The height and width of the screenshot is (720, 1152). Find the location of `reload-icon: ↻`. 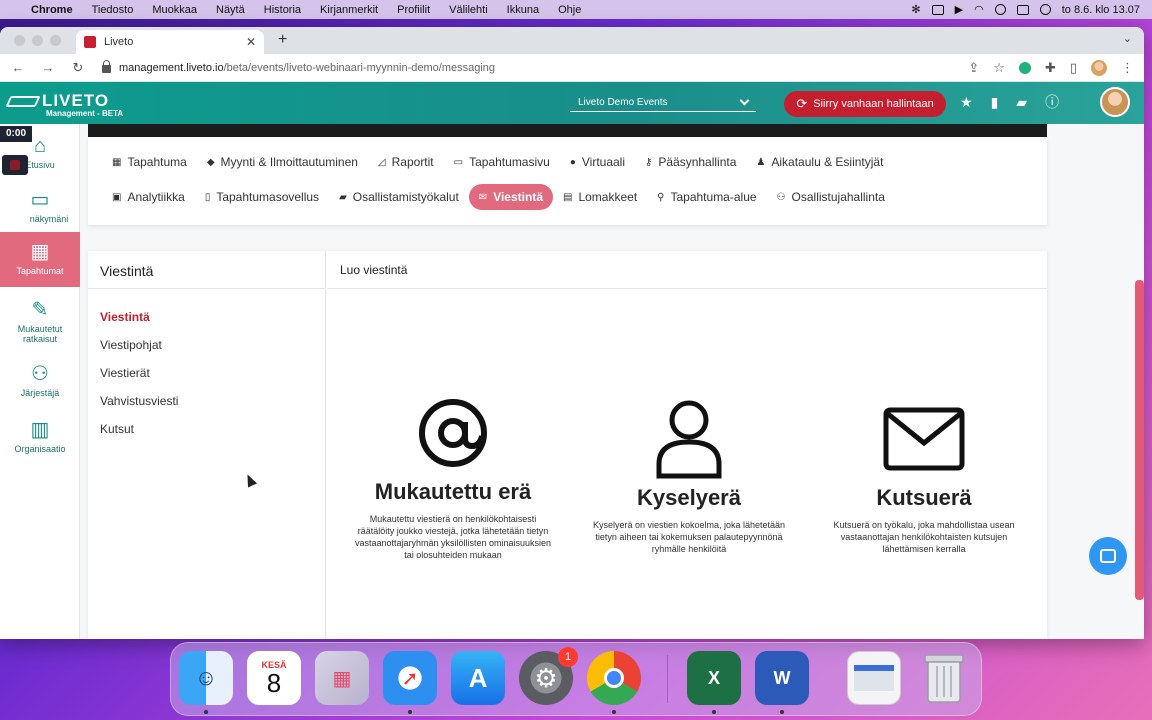

reload-icon: ↻ is located at coordinates (78, 68).